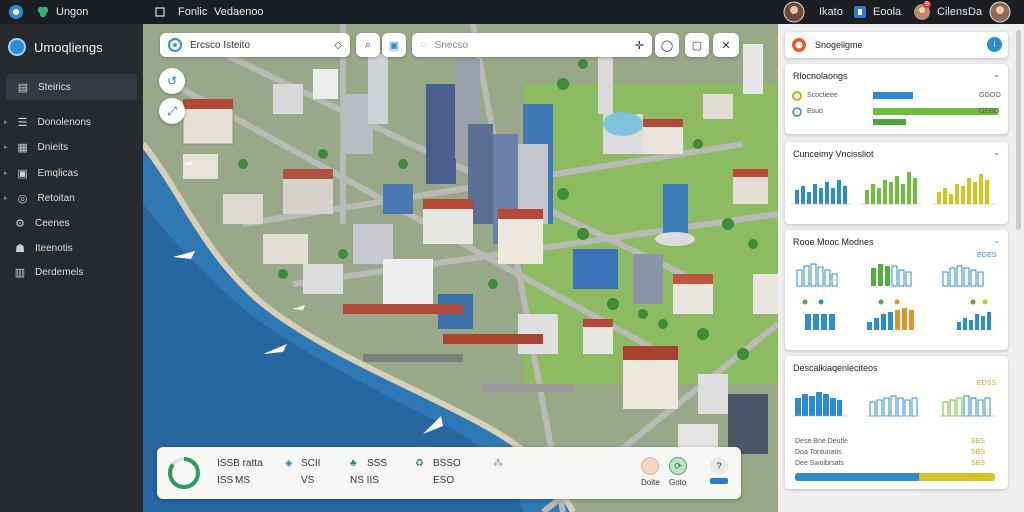  I want to click on sidebar-item-label: Iteenotis, so click(54, 248).